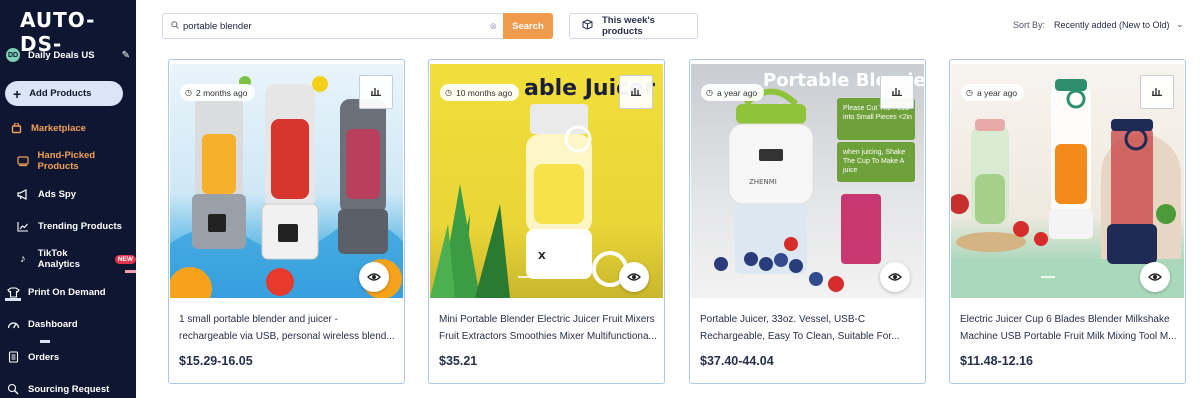 The image size is (1200, 398). What do you see at coordinates (1112, 25) in the screenshot?
I see `sort-select: Recently added (New to Old)` at bounding box center [1112, 25].